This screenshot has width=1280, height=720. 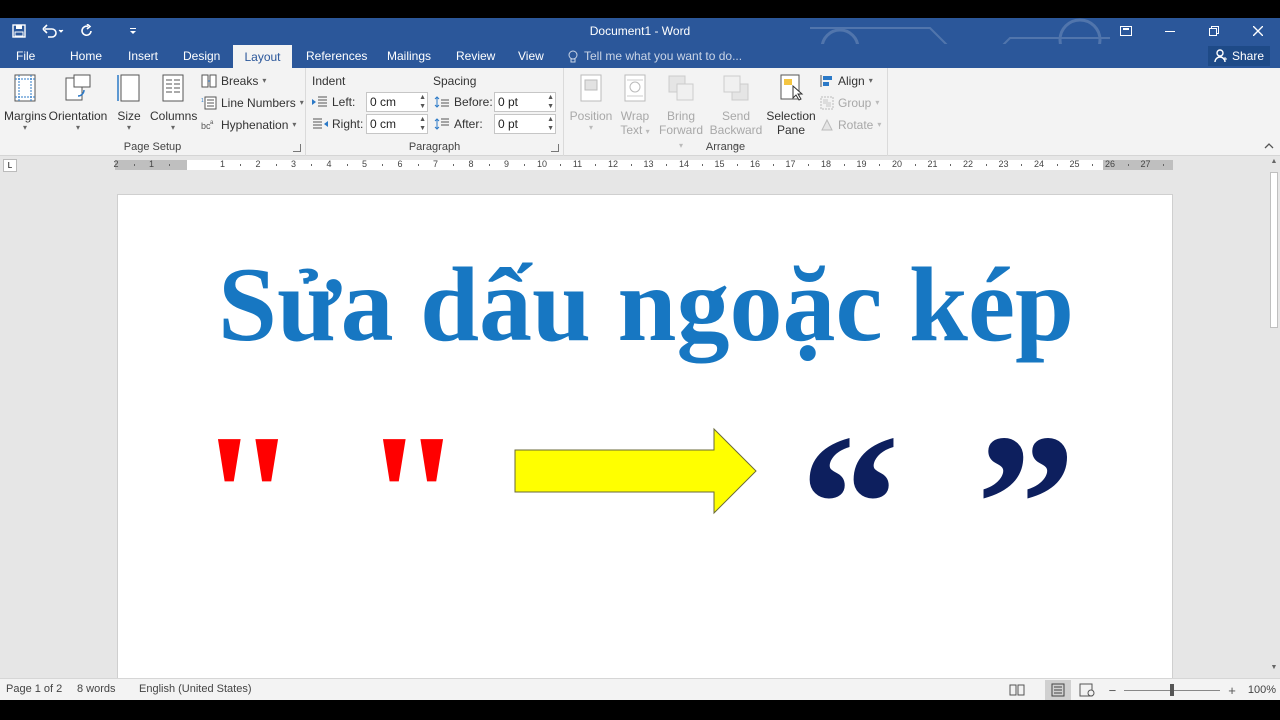 I want to click on bring-forward-button: Bring Forward ▾, so click(x=681, y=111).